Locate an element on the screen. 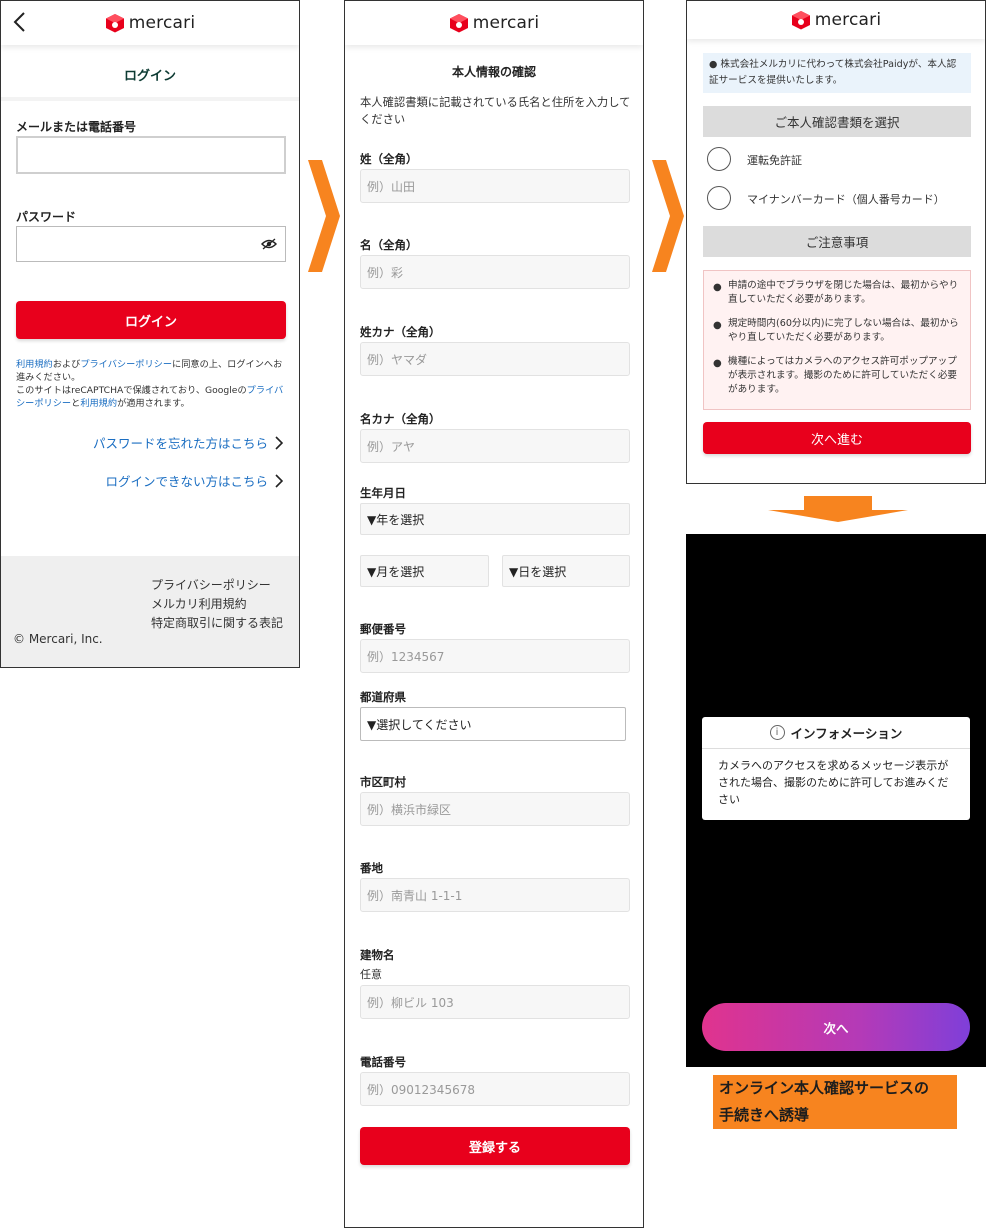  postal-input: 例）1234567 is located at coordinates (495, 656).